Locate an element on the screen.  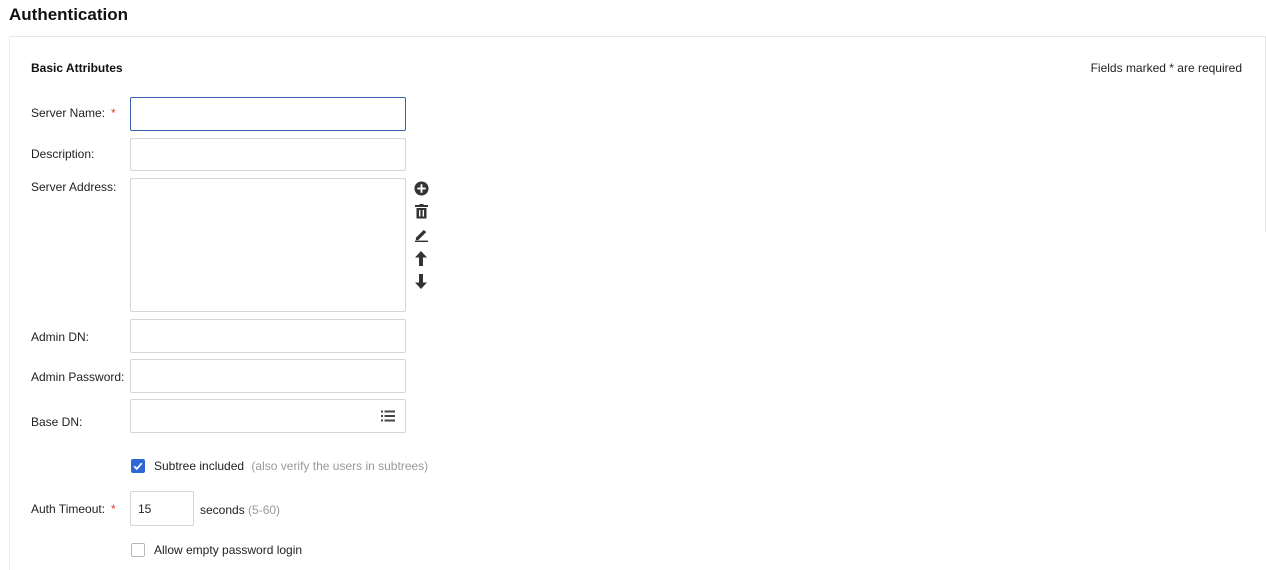
auth-timeout-input is located at coordinates (162, 508).